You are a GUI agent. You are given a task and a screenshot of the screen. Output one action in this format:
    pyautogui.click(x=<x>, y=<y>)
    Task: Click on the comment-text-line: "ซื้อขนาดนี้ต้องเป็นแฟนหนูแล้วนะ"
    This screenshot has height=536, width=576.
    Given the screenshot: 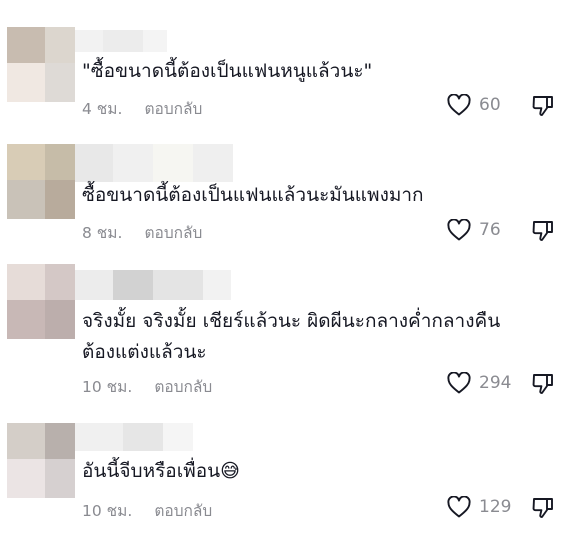 What is the action you would take?
    pyautogui.click(x=227, y=71)
    